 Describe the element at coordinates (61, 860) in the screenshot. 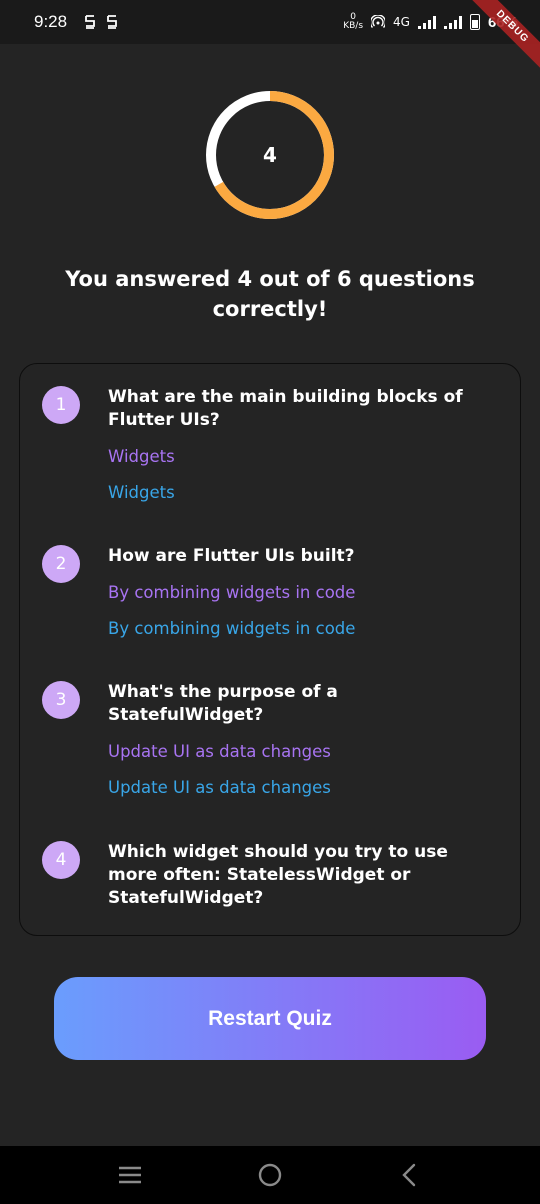

I see `question-number-badge: 4` at that location.